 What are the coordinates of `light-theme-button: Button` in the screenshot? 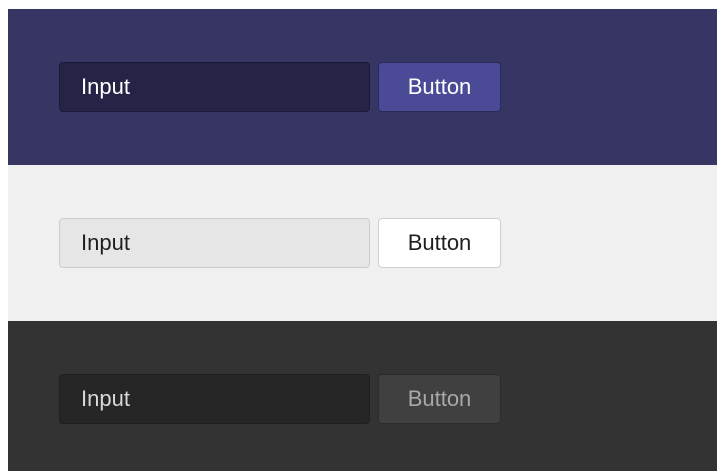 It's located at (439, 243).